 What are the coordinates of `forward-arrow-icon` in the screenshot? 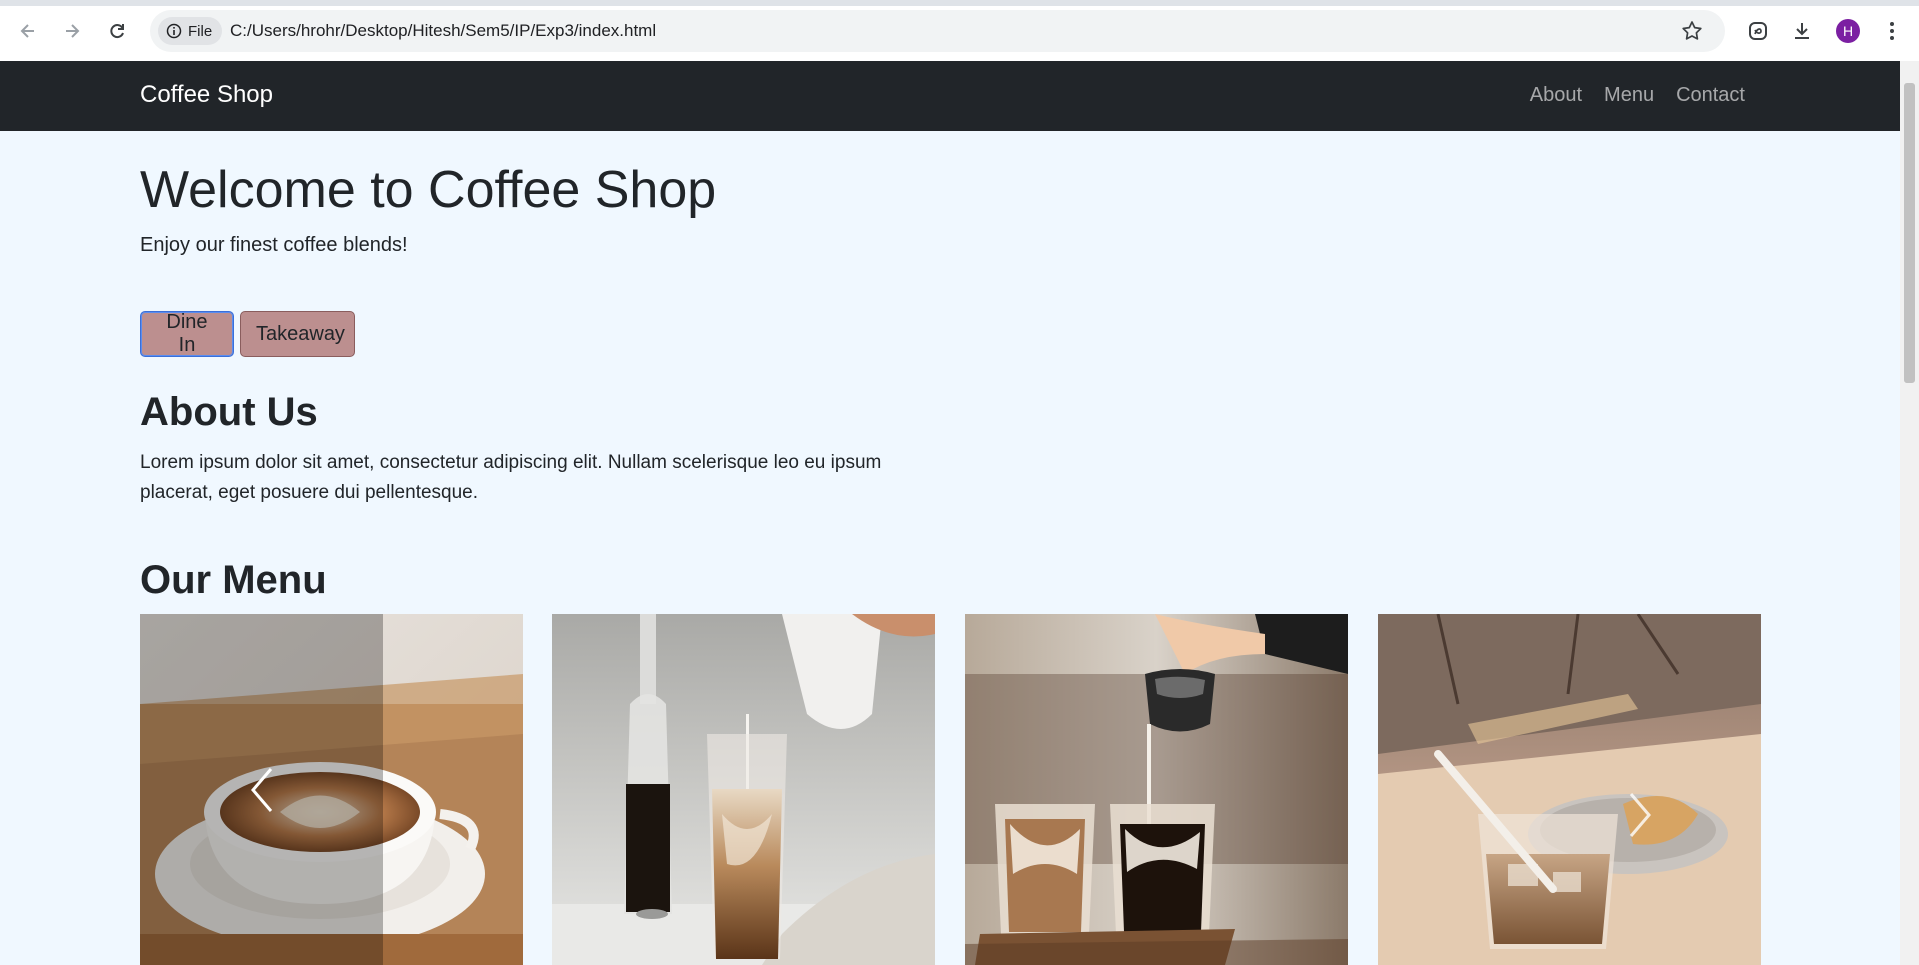 It's located at (73, 31).